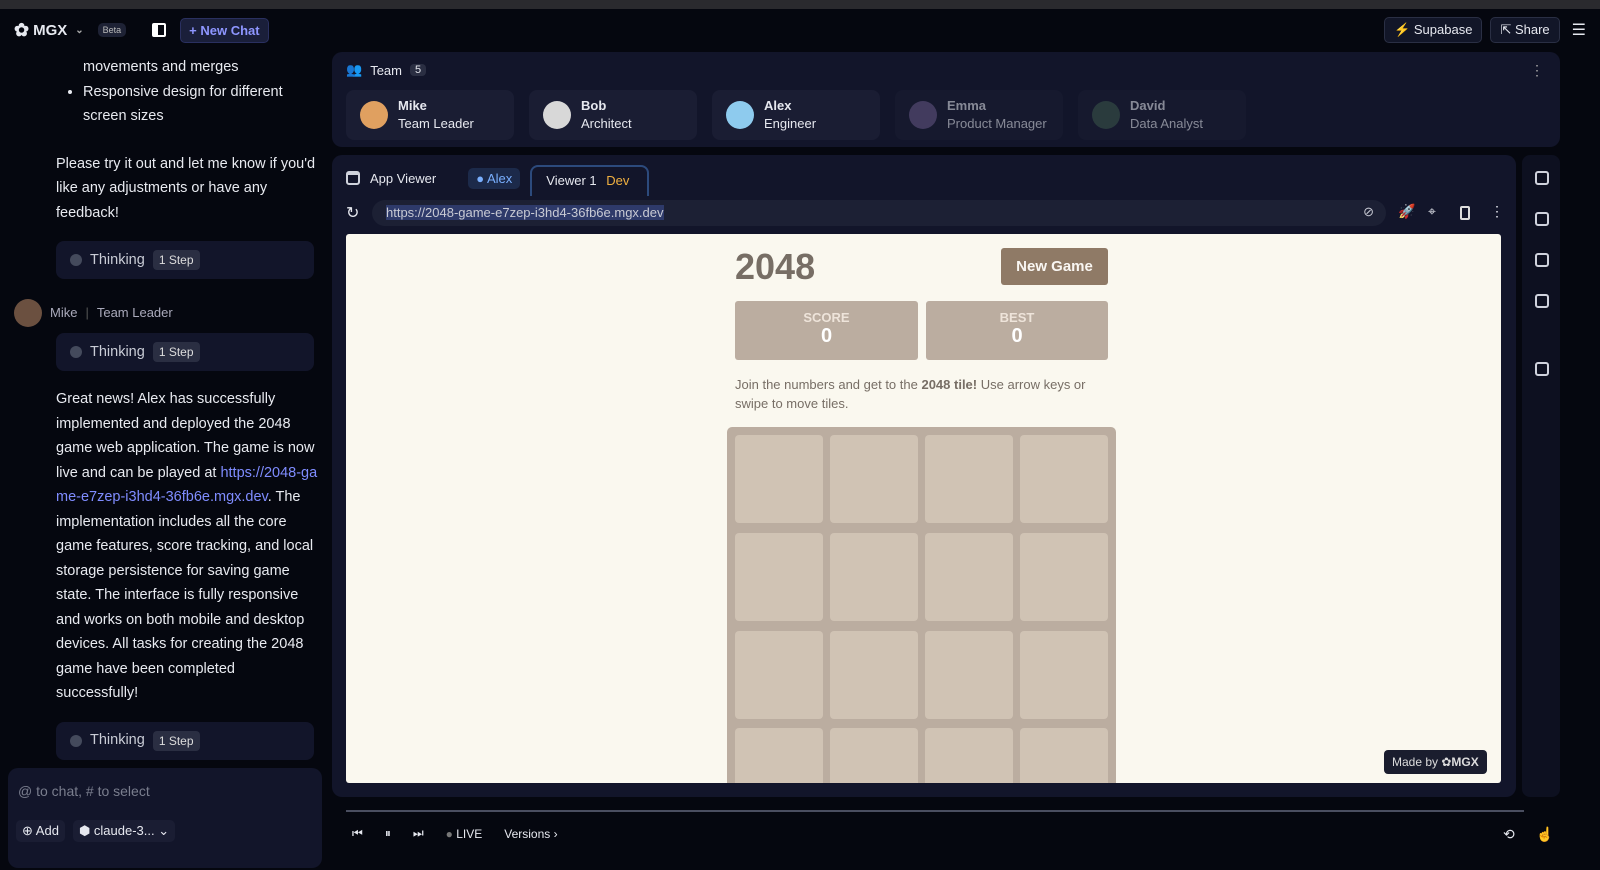 Image resolution: width=1600 pixels, height=870 pixels. I want to click on score-box: SCORE 0, so click(826, 330).